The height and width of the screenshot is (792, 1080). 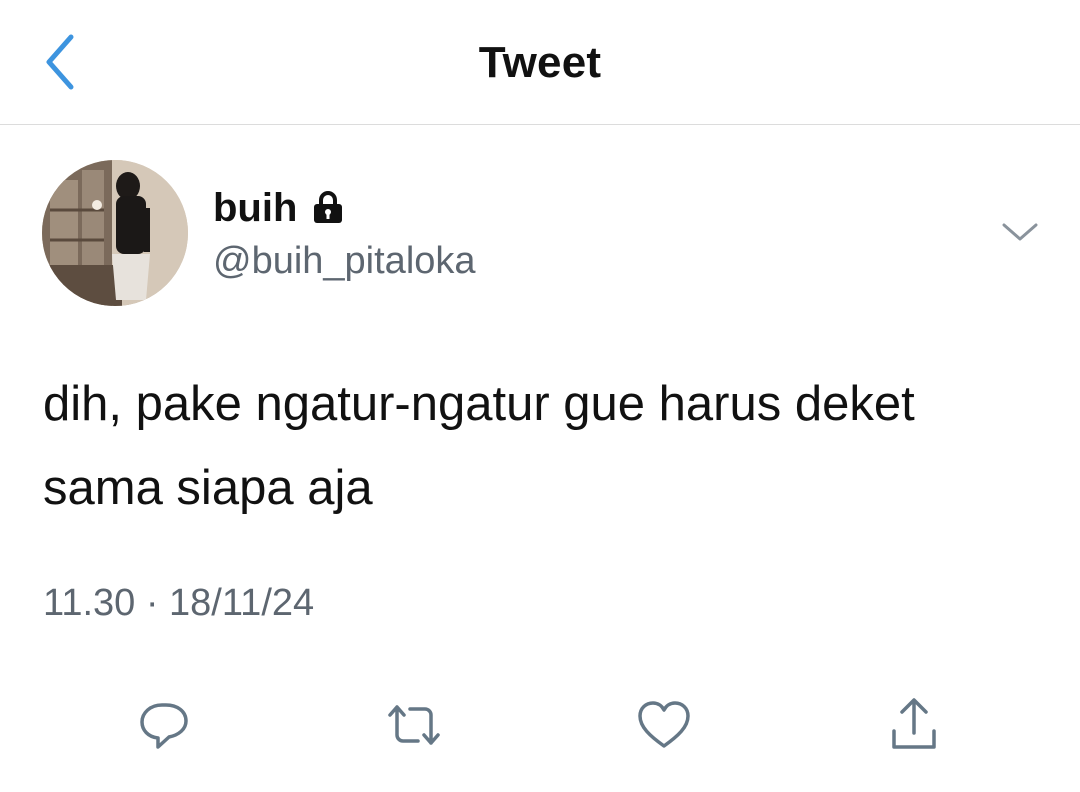 What do you see at coordinates (540, 725) in the screenshot?
I see `tweet-actions-bar` at bounding box center [540, 725].